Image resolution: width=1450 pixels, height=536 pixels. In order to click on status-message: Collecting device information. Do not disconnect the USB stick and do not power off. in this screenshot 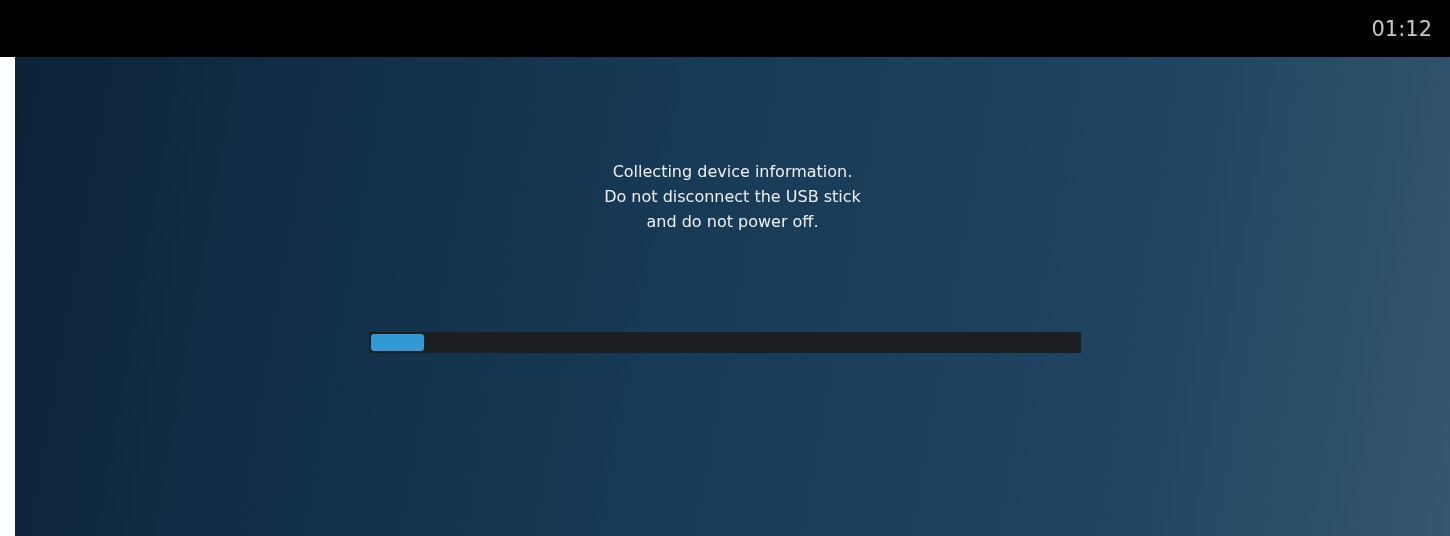, I will do `click(732, 197)`.